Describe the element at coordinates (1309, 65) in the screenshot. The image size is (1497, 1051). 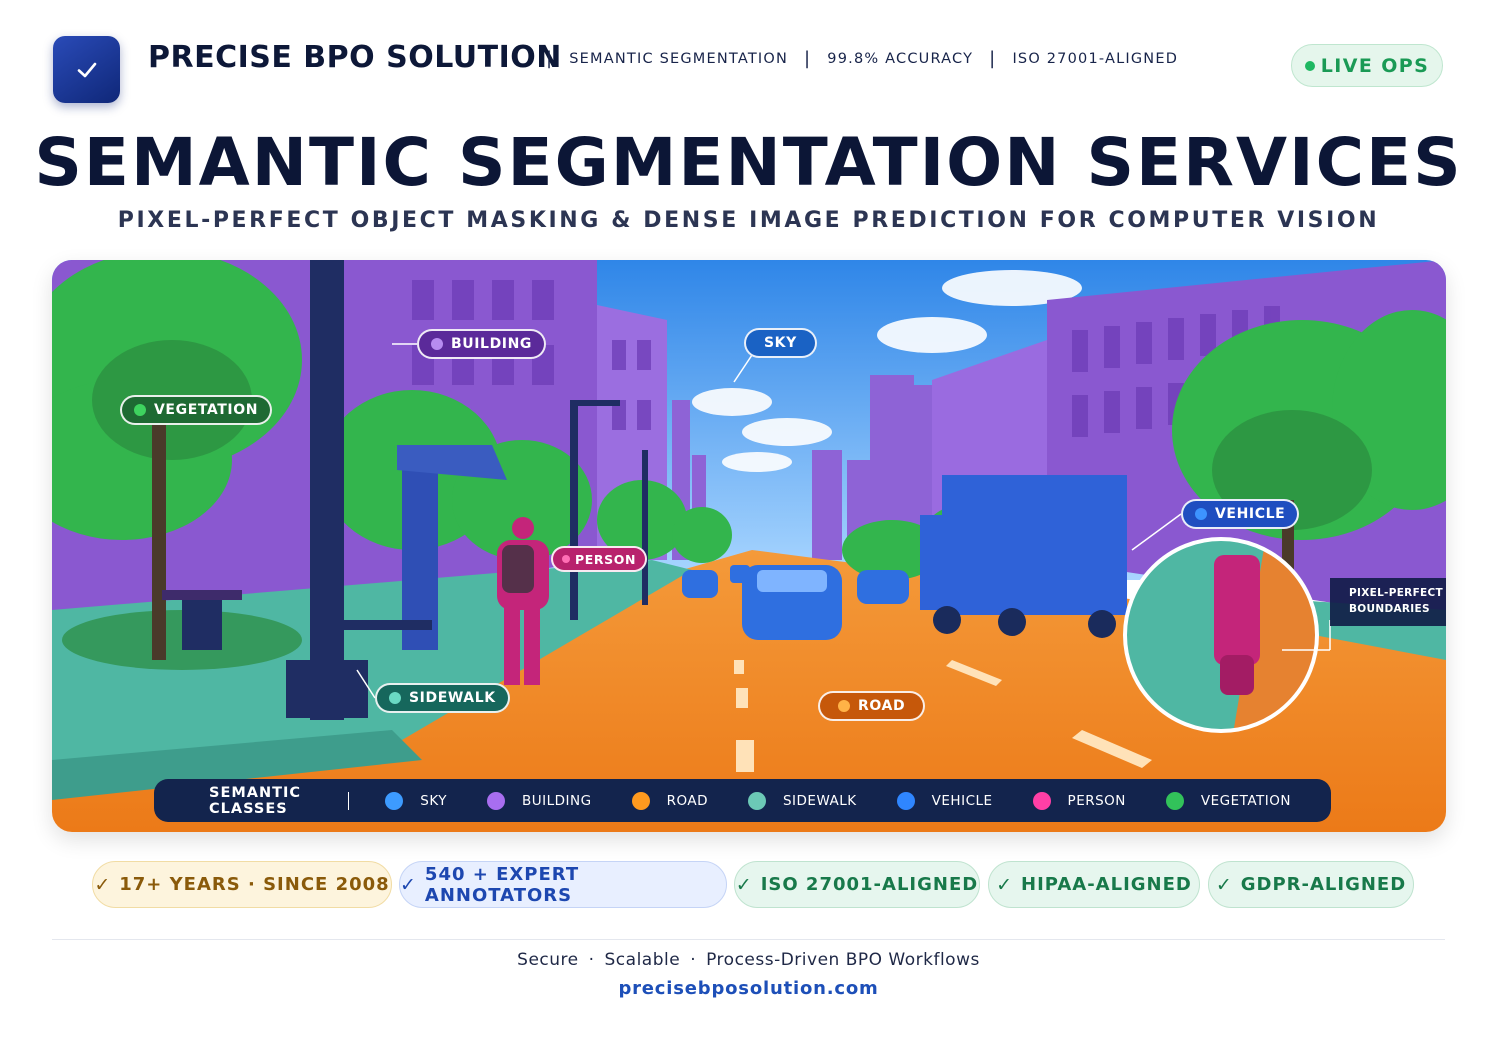
I see `live-status-dot` at that location.